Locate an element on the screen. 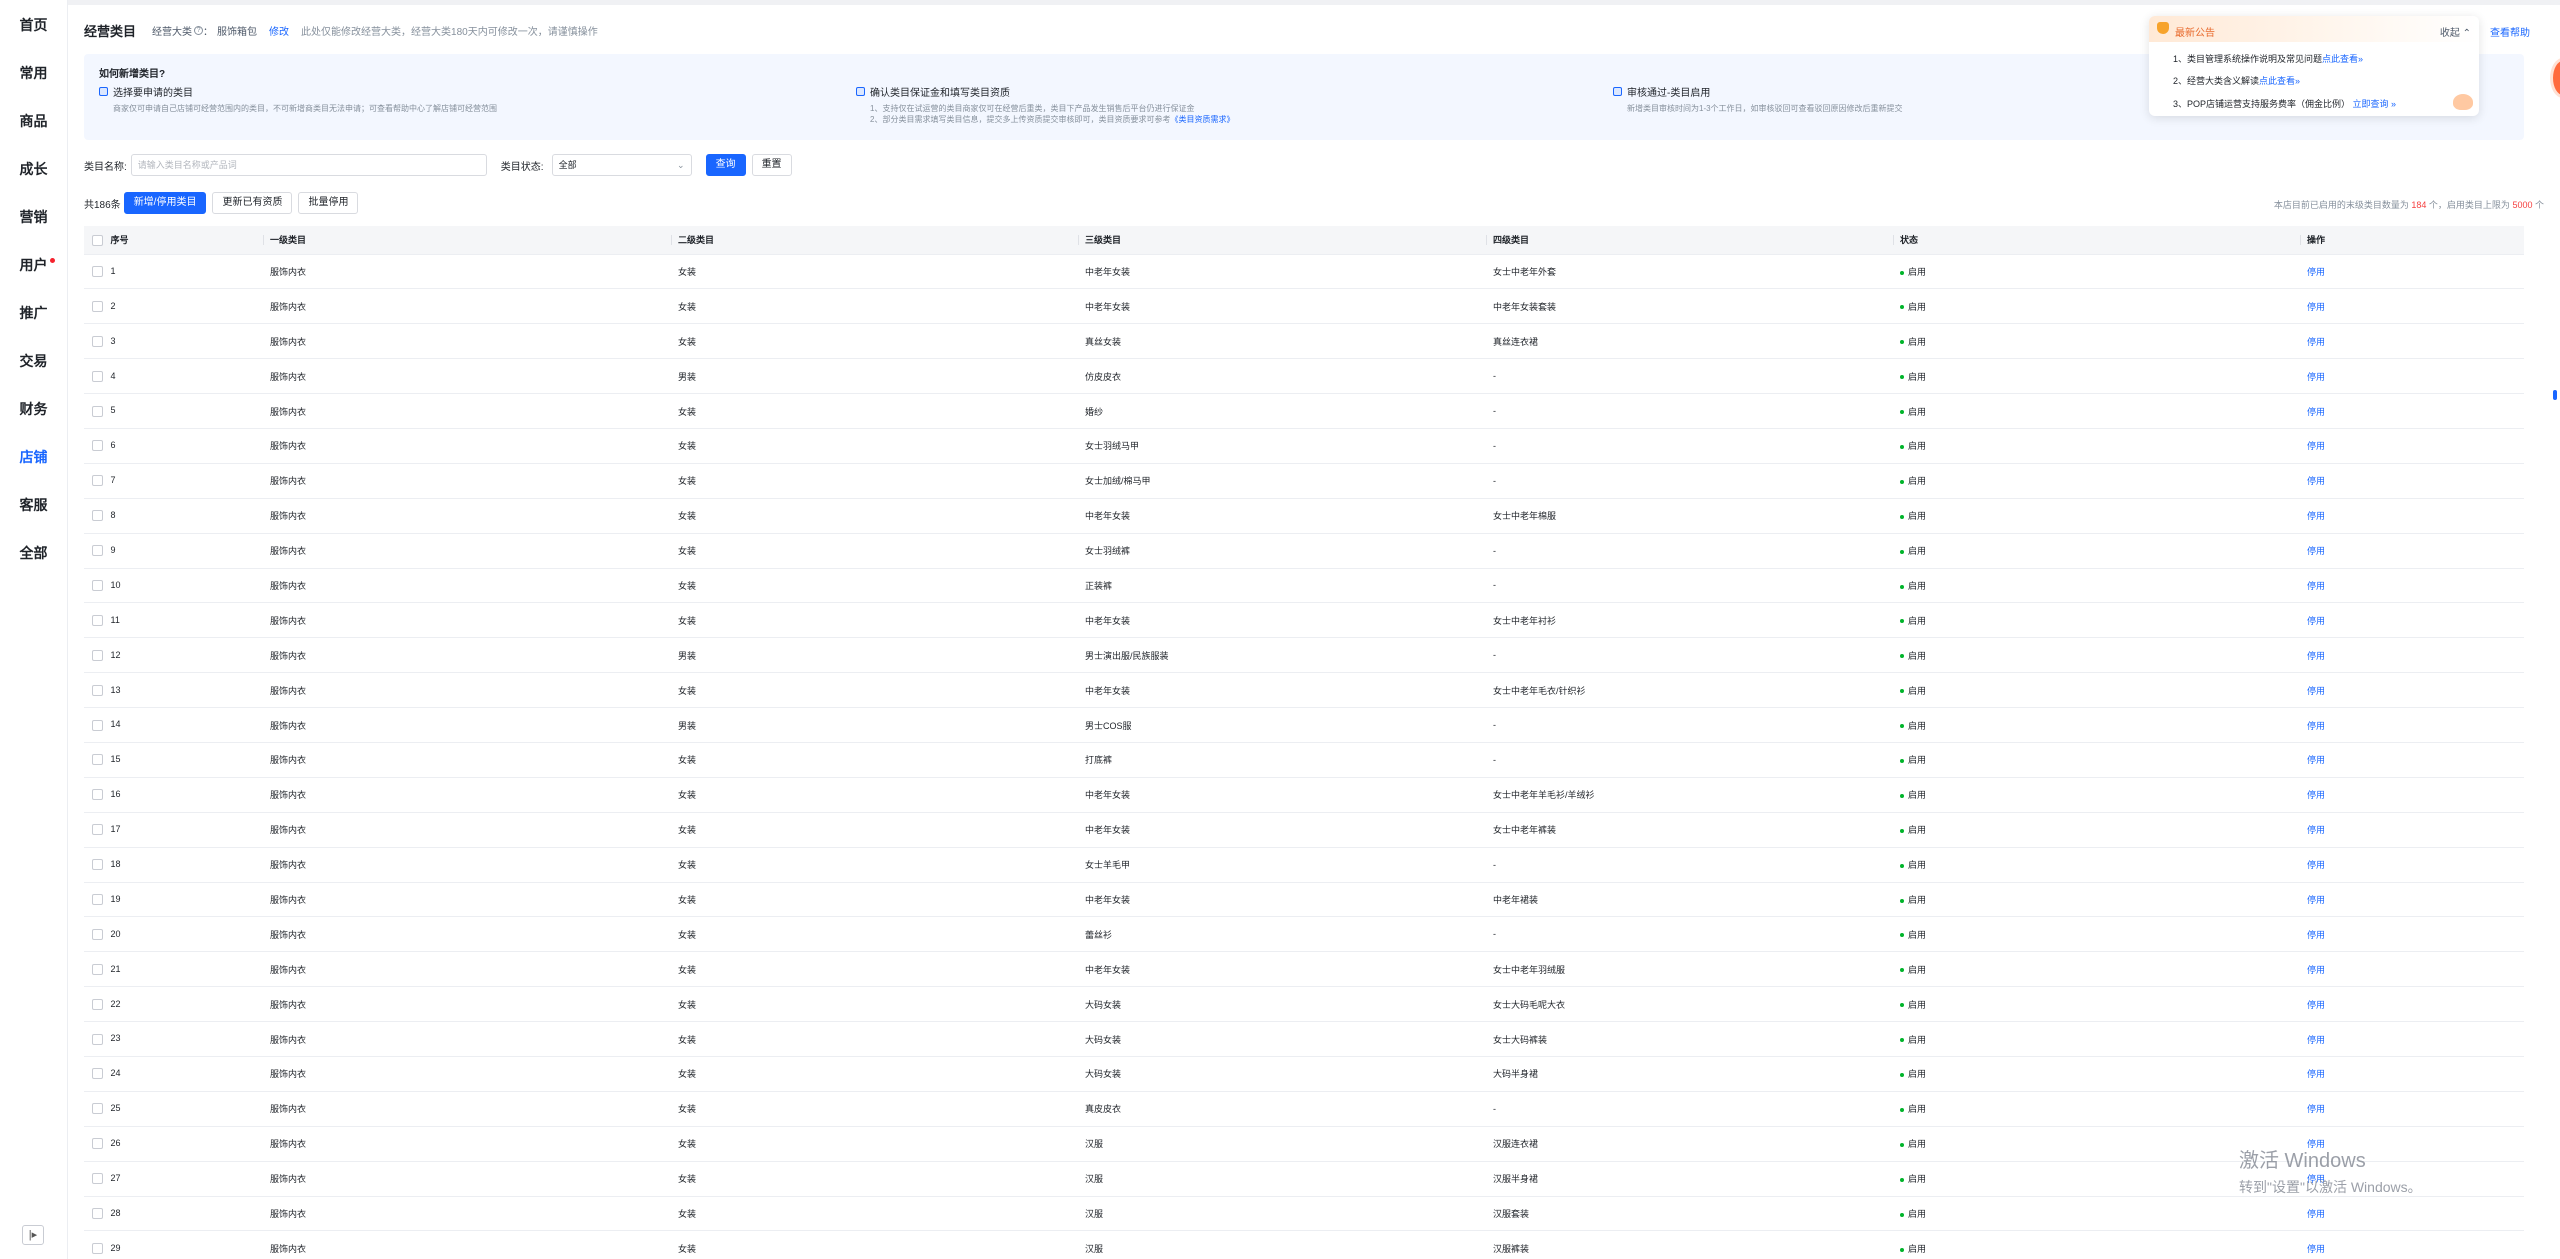  sidebar-item: 财务 is located at coordinates (33, 409).